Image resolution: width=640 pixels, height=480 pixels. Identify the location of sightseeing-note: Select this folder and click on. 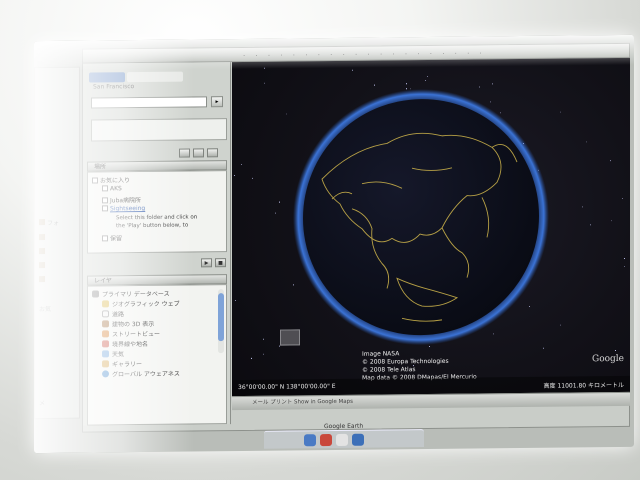
(157, 218).